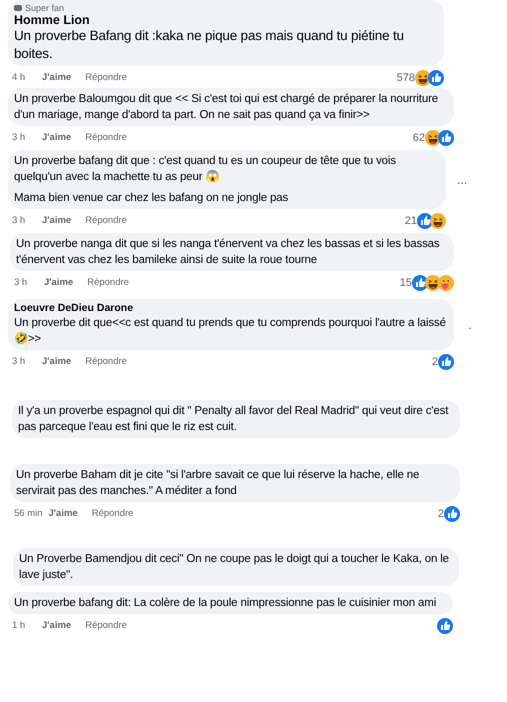 This screenshot has height=702, width=507. Describe the element at coordinates (410, 221) in the screenshot. I see `reaction-count: 21` at that location.